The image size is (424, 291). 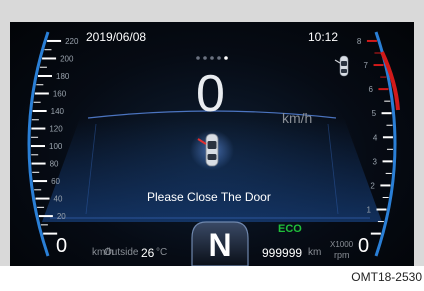 What do you see at coordinates (374, 113) in the screenshot?
I see `tachometer-tick-label: 5` at bounding box center [374, 113].